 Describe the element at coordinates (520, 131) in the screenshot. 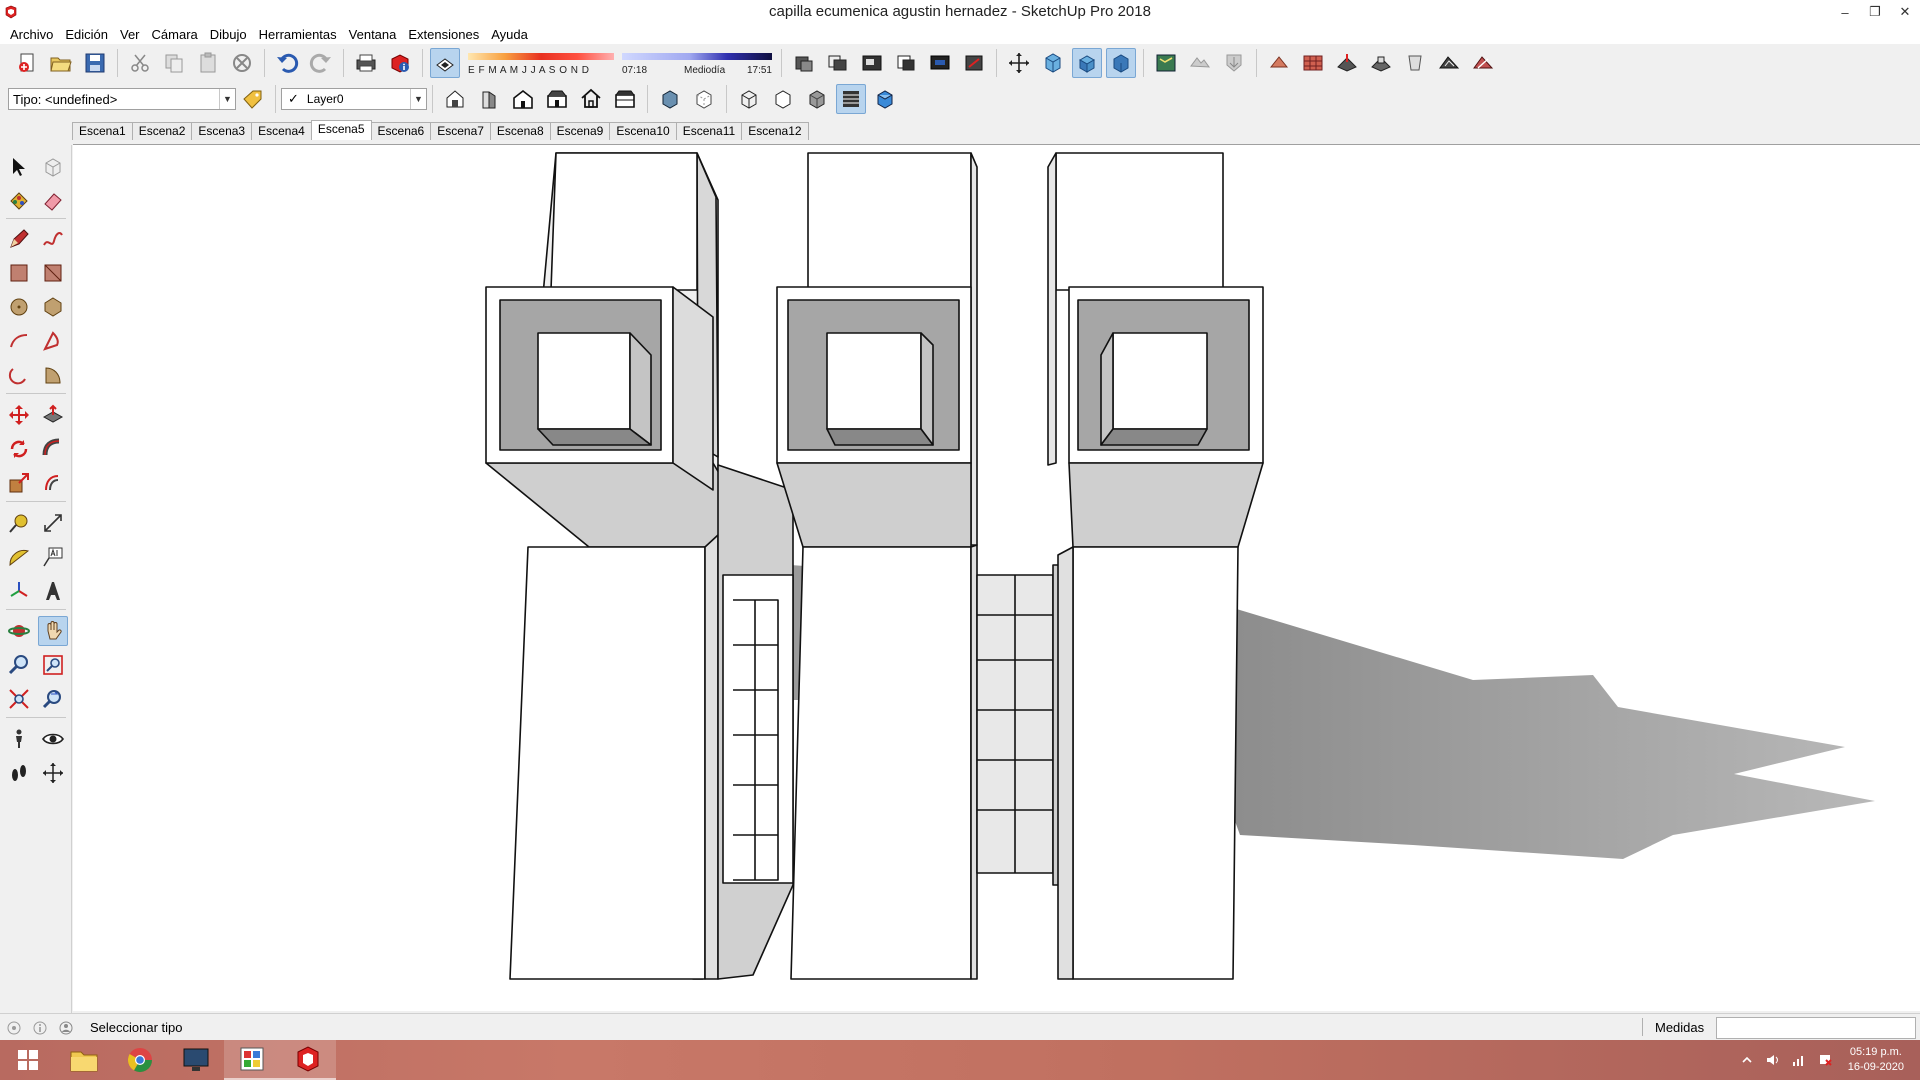

I see `tab-escena8: Escena8` at that location.